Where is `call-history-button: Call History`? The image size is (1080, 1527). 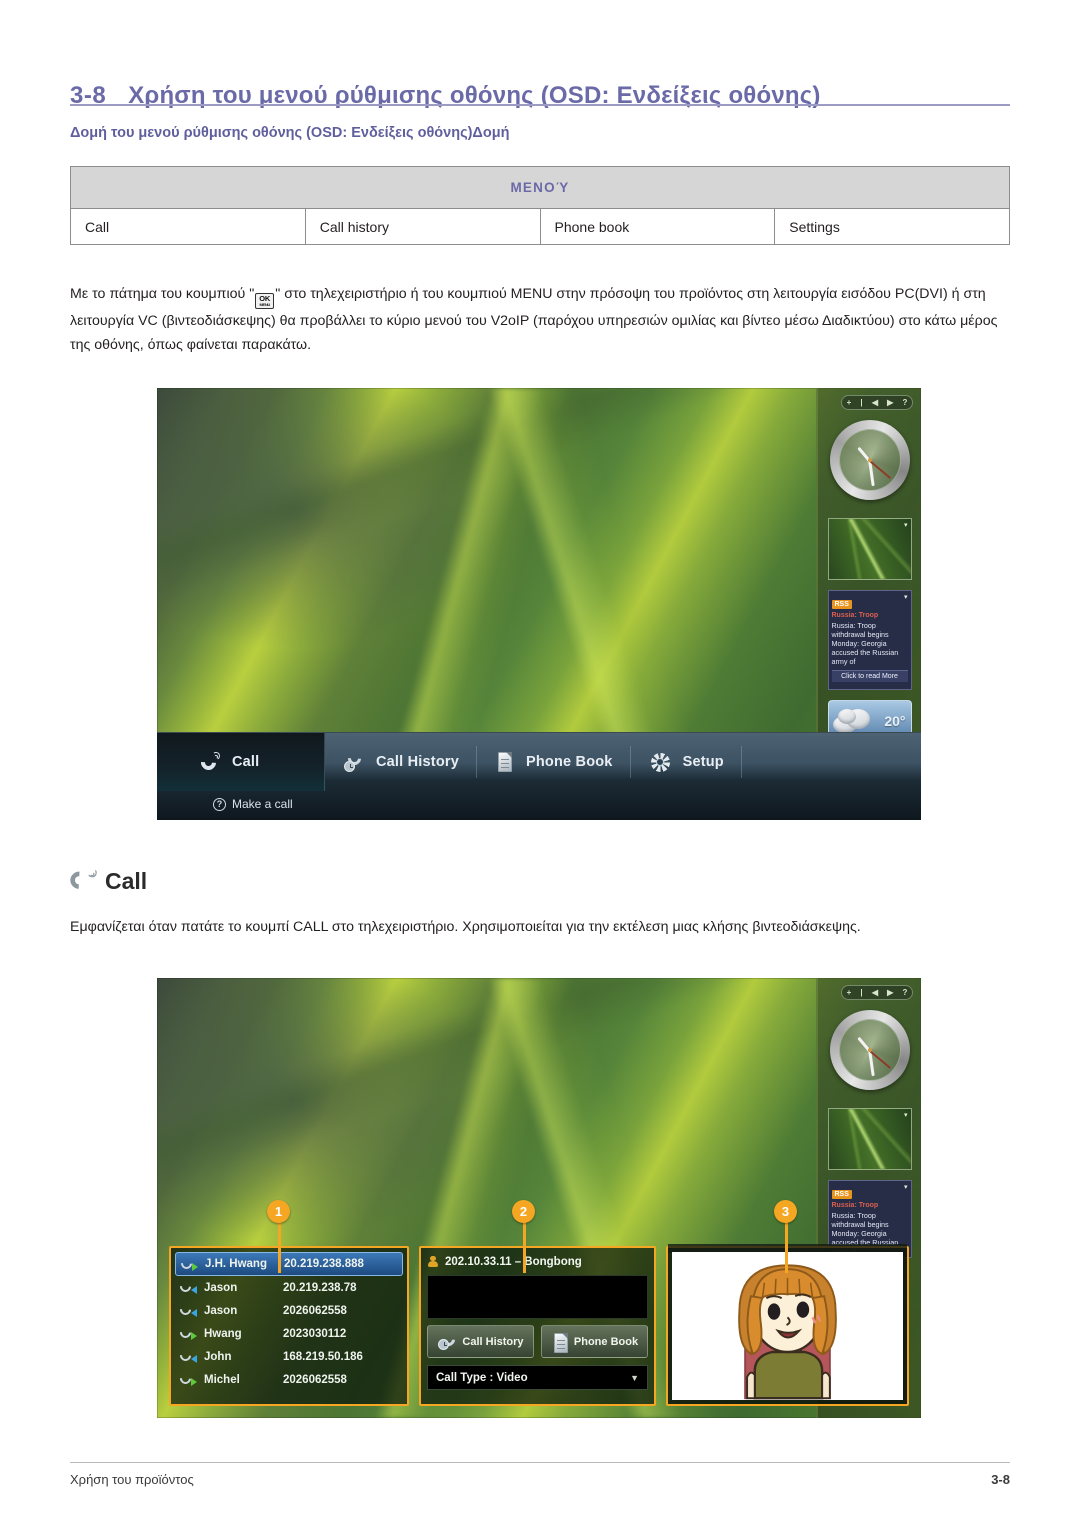
call-history-button: Call History is located at coordinates (480, 1341).